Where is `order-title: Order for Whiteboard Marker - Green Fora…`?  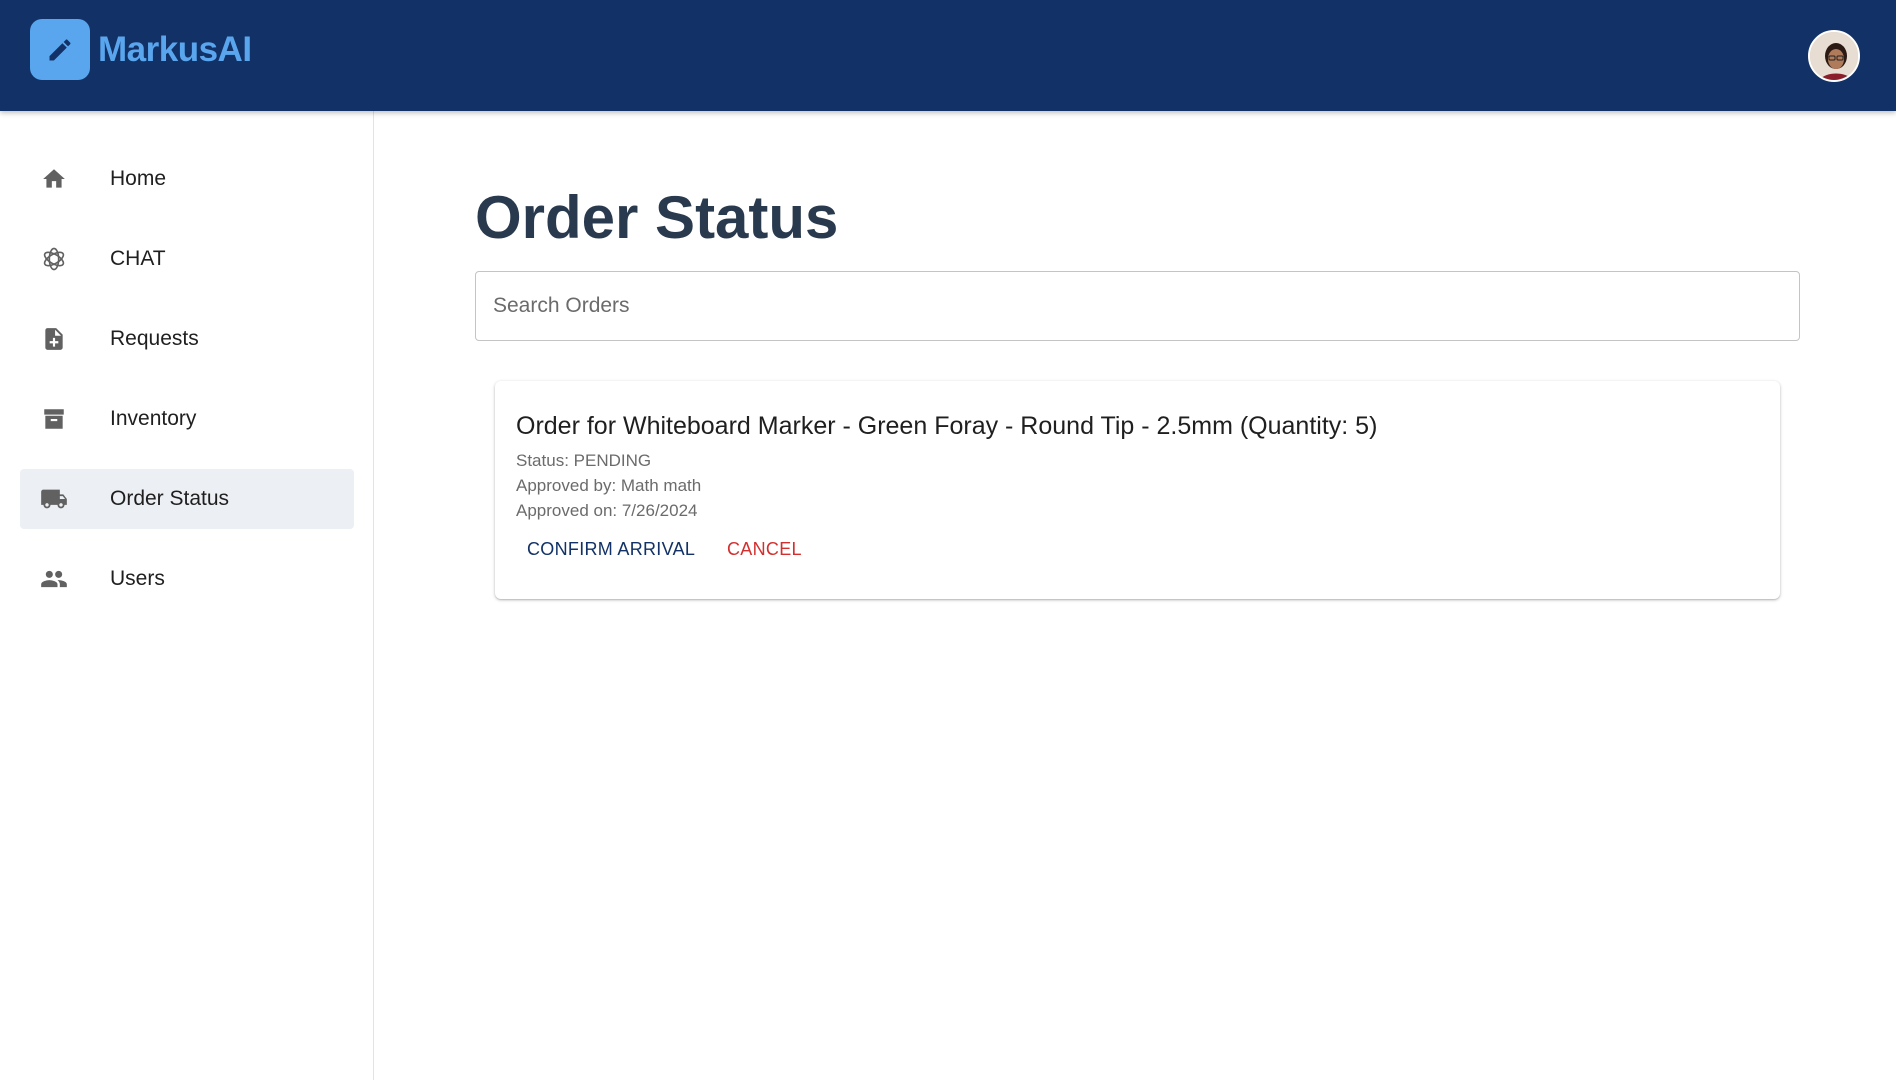
order-title: Order for Whiteboard Marker - Green Fora… is located at coordinates (947, 426).